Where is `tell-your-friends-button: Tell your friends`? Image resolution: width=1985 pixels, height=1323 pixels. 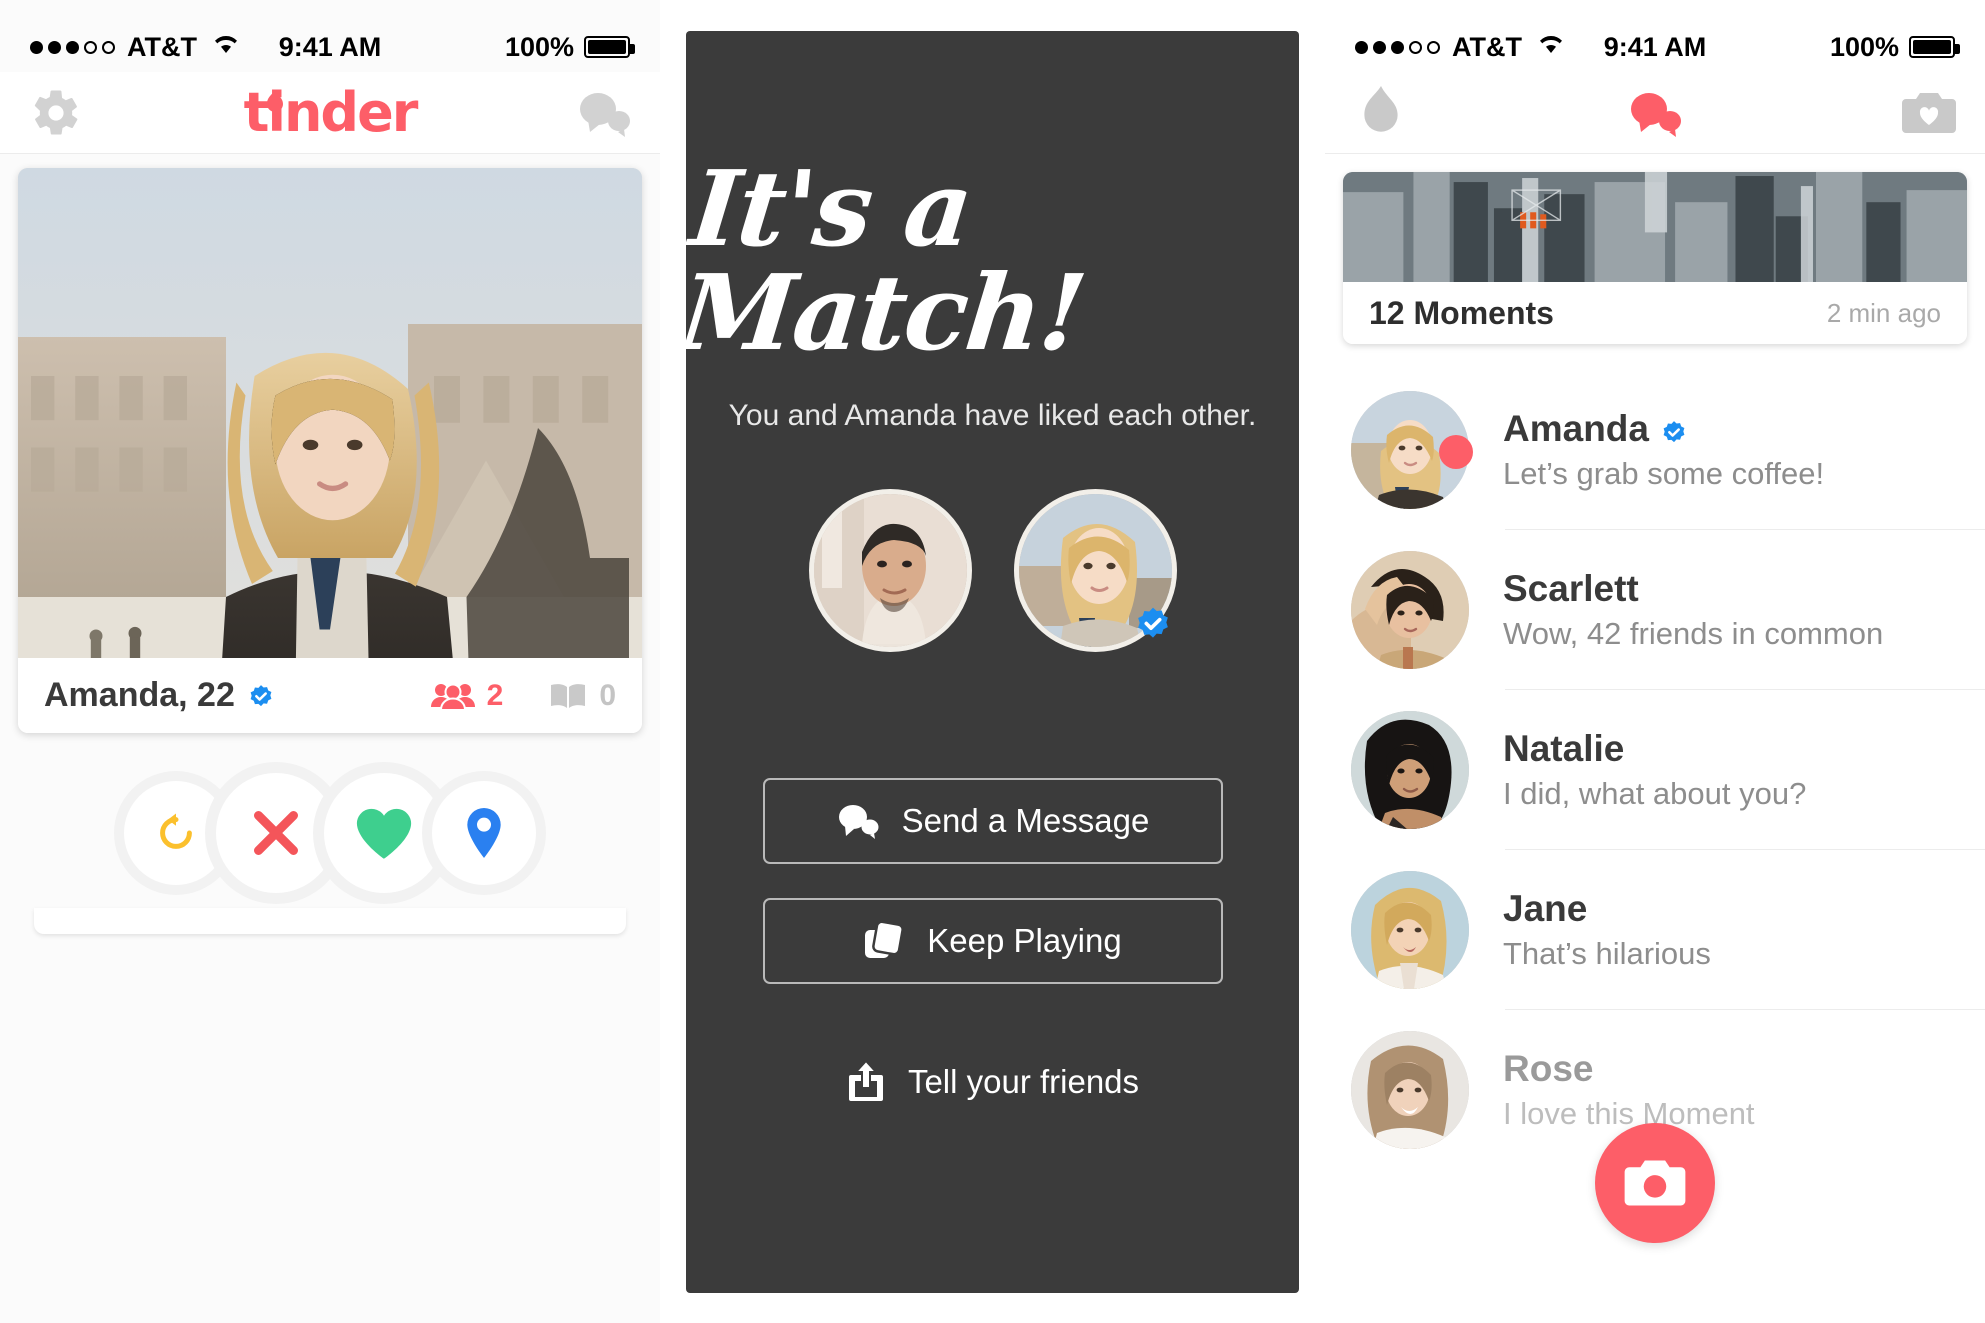
tell-your-friends-button: Tell your friends is located at coordinates (992, 1082).